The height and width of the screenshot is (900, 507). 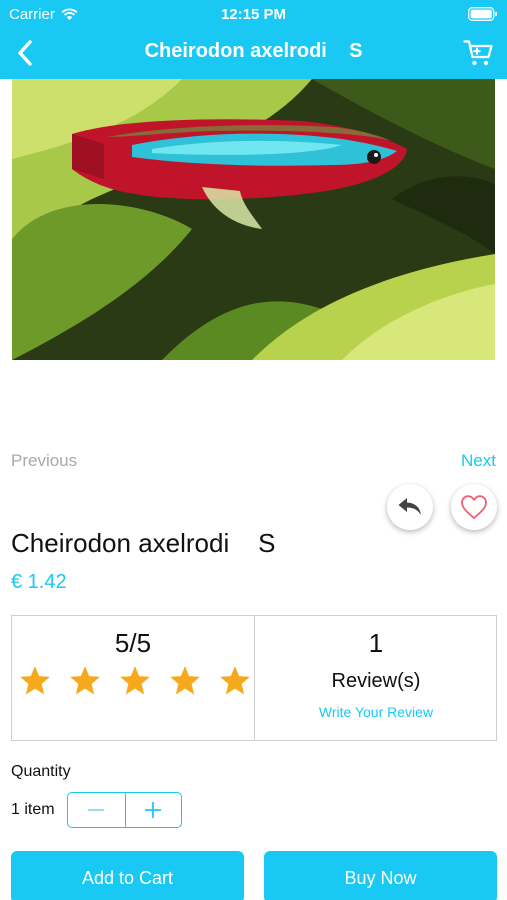 What do you see at coordinates (41, 771) in the screenshot?
I see `quantity-label: Quantity` at bounding box center [41, 771].